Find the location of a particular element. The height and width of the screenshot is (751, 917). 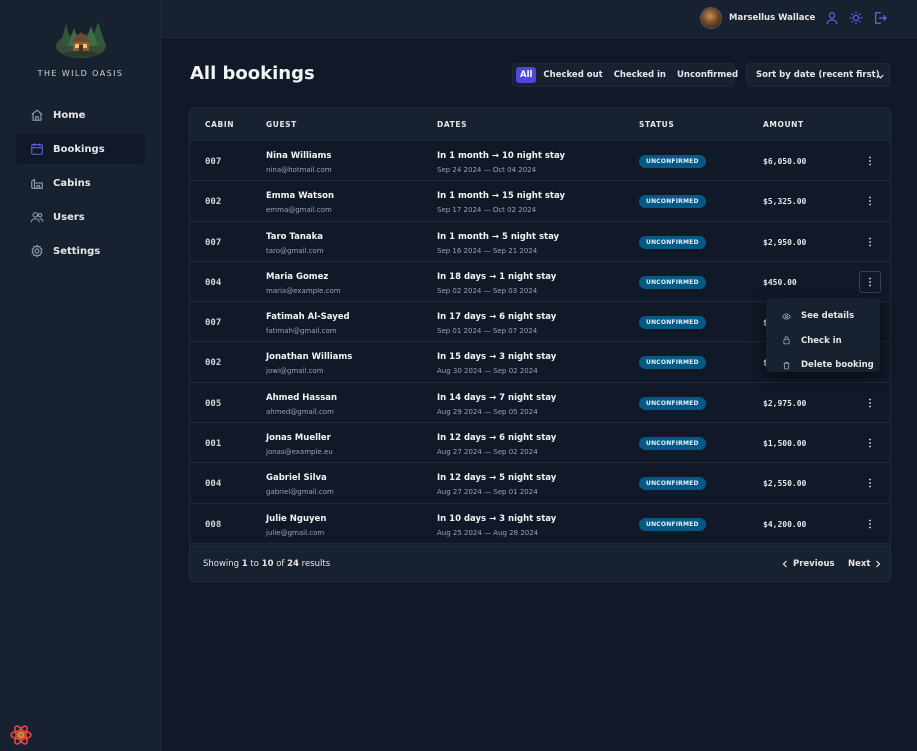

sidebar-item-cabins: Cabins is located at coordinates (80, 183).